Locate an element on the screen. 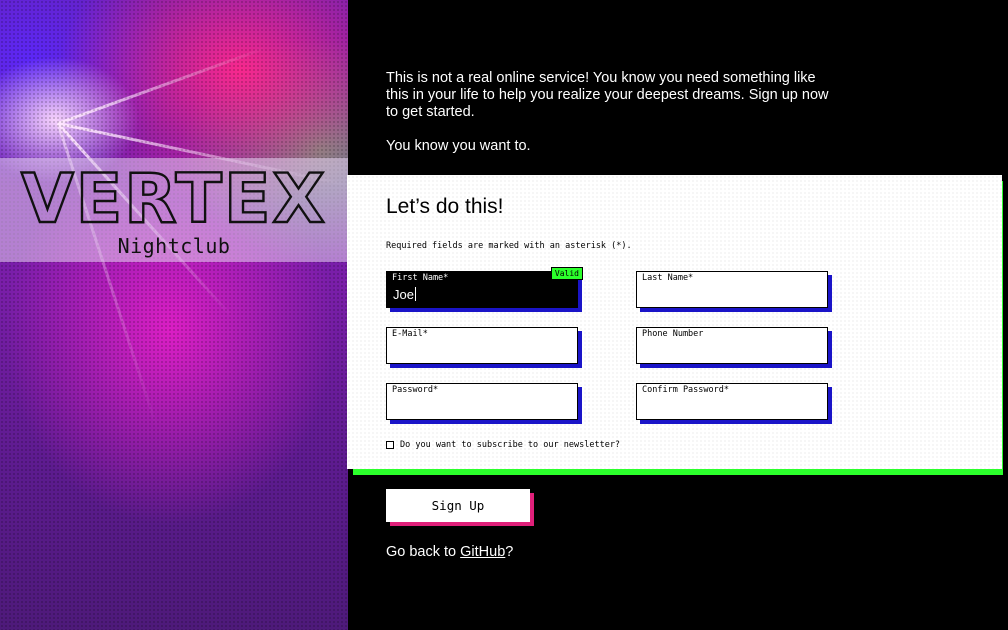 The height and width of the screenshot is (630, 1008). back-suffix: ? is located at coordinates (509, 552).